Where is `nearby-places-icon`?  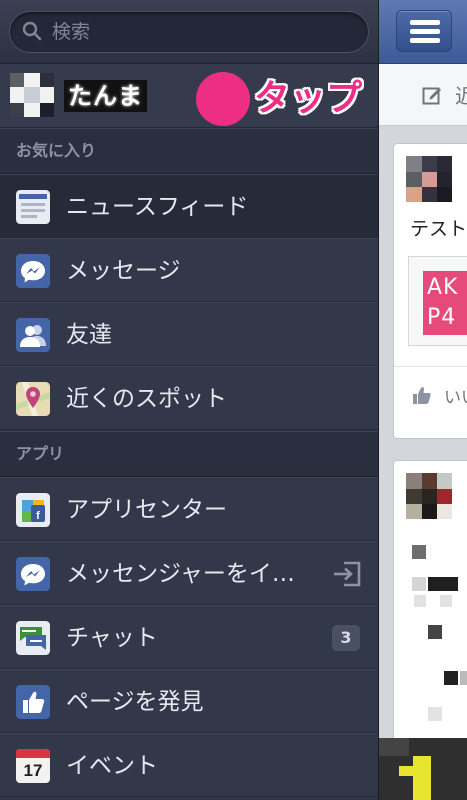
nearby-places-icon is located at coordinates (33, 399).